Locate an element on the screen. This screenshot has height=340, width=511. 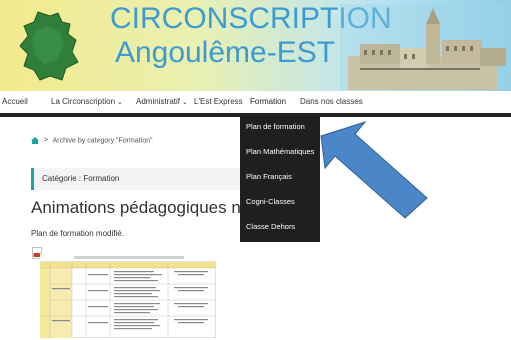
nav-item-lest-express: L'Est Express is located at coordinates (218, 102).